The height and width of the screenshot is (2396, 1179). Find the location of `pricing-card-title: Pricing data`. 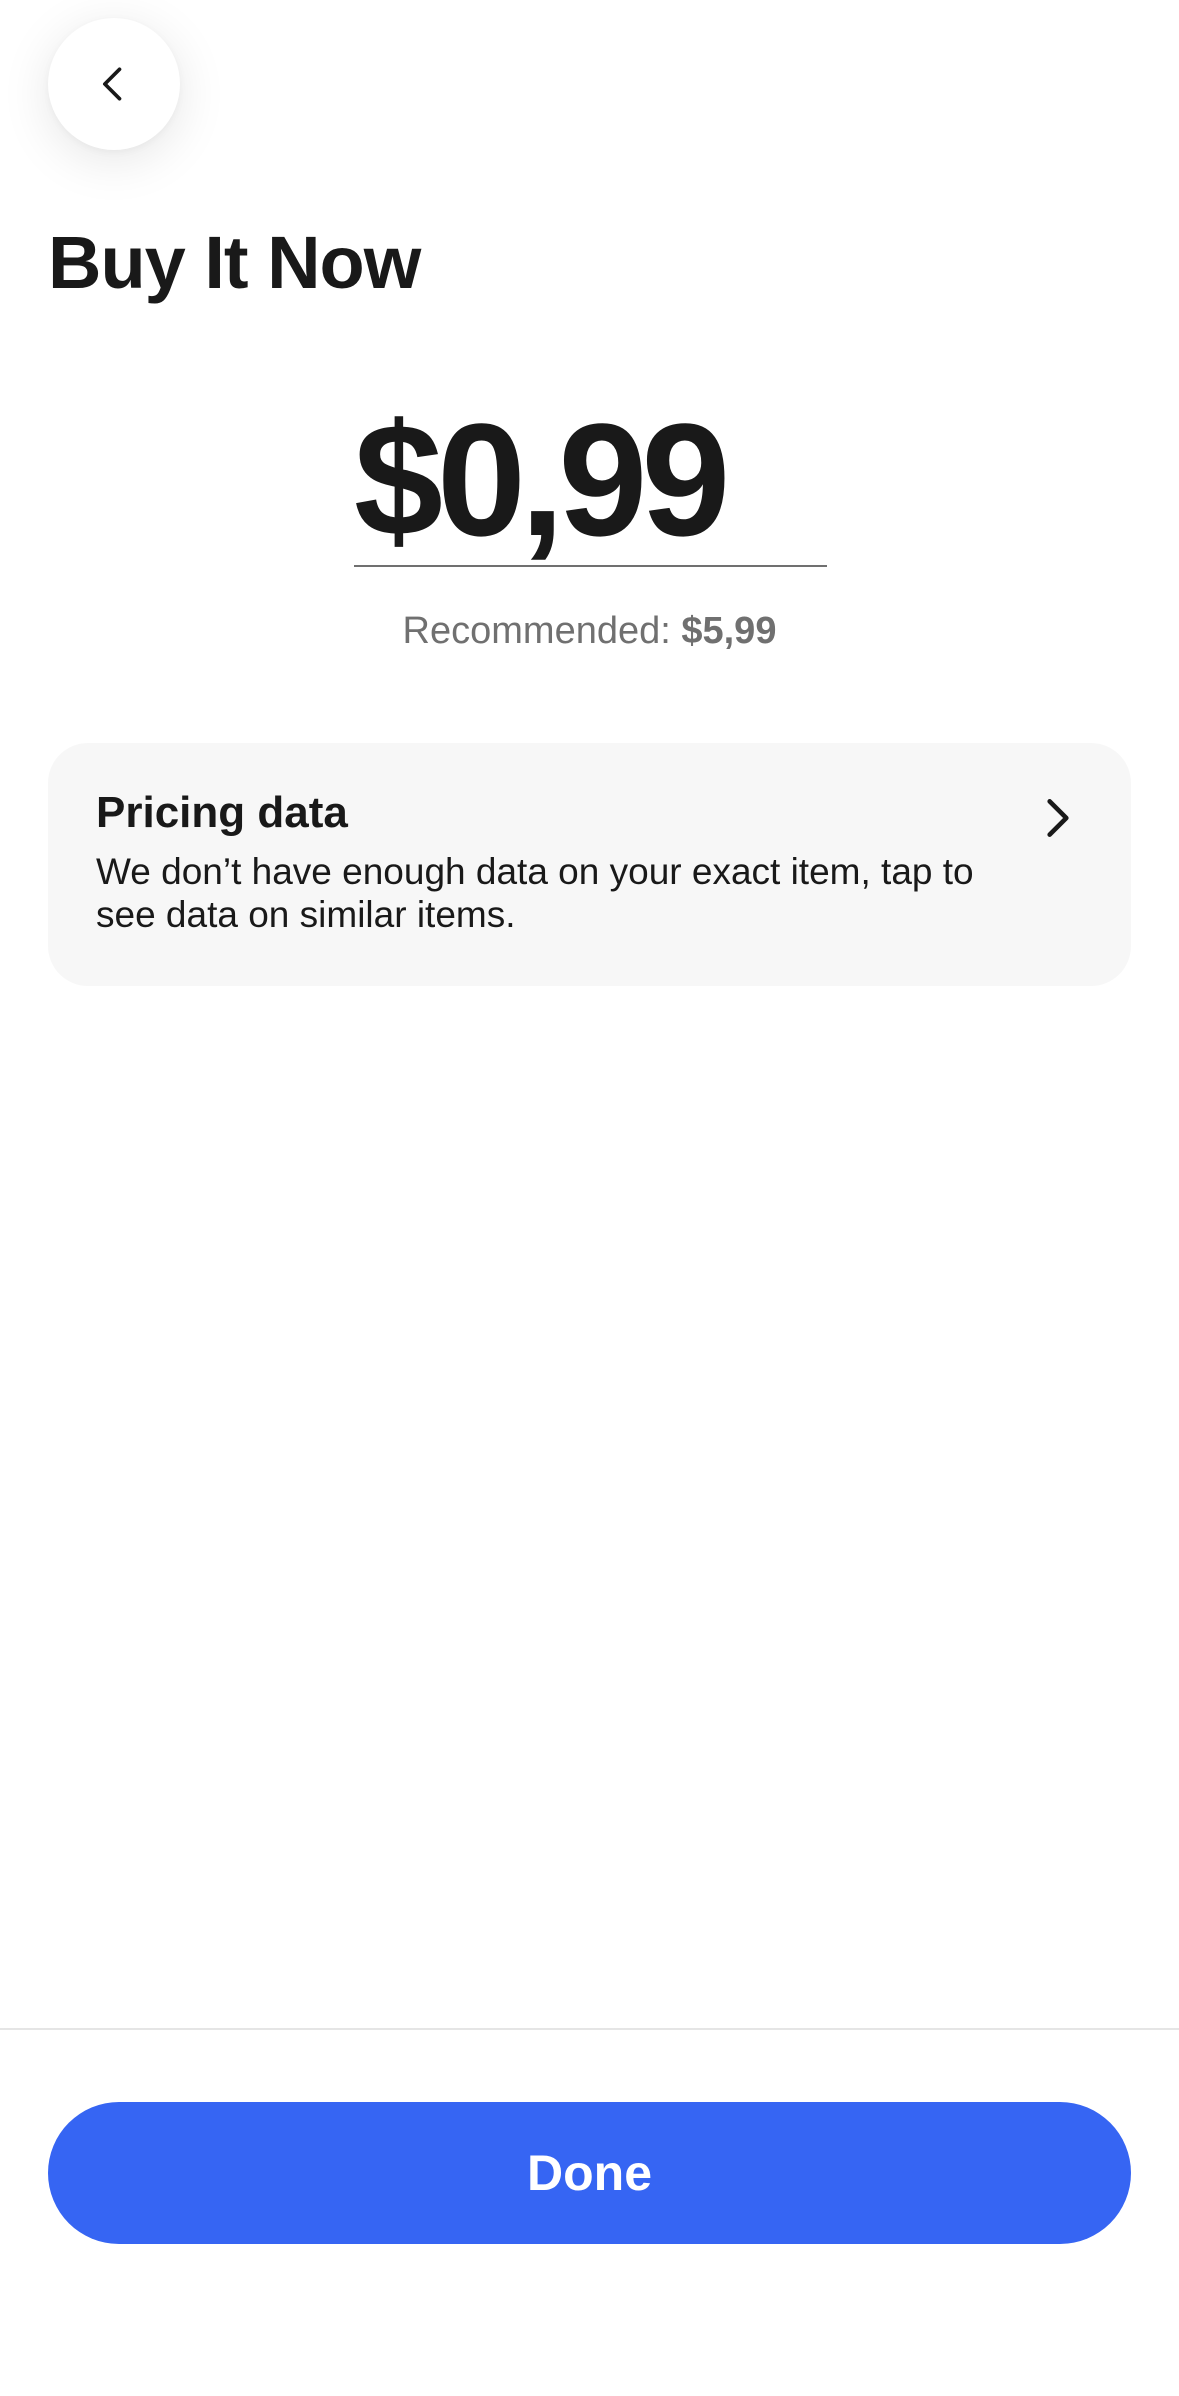

pricing-card-title: Pricing data is located at coordinates (222, 812).